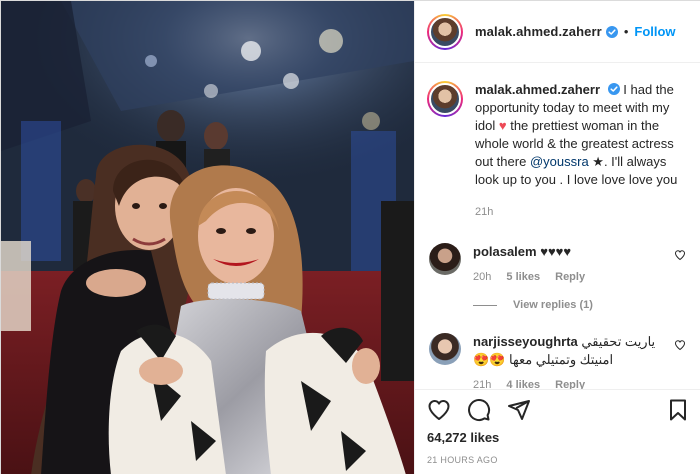 Image resolution: width=700 pixels, height=474 pixels. I want to click on caption-username: malak.ahmed.zaherr, so click(537, 89).